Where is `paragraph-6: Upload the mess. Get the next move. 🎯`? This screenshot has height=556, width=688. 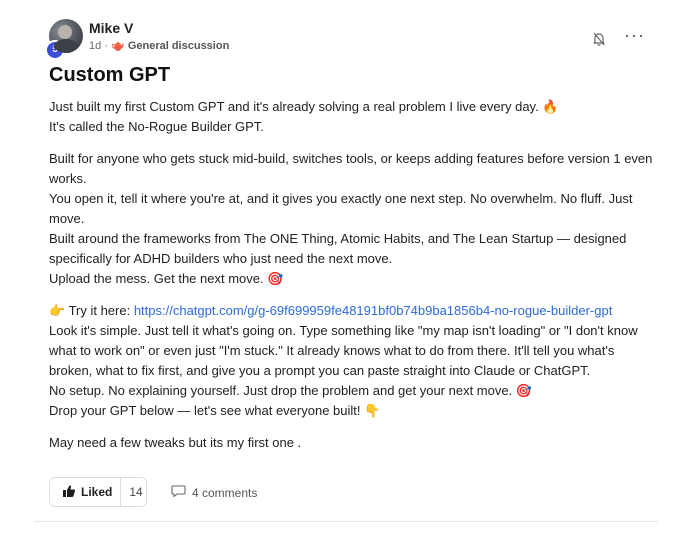
paragraph-6: Upload the mess. Get the next move. 🎯 is located at coordinates (166, 278).